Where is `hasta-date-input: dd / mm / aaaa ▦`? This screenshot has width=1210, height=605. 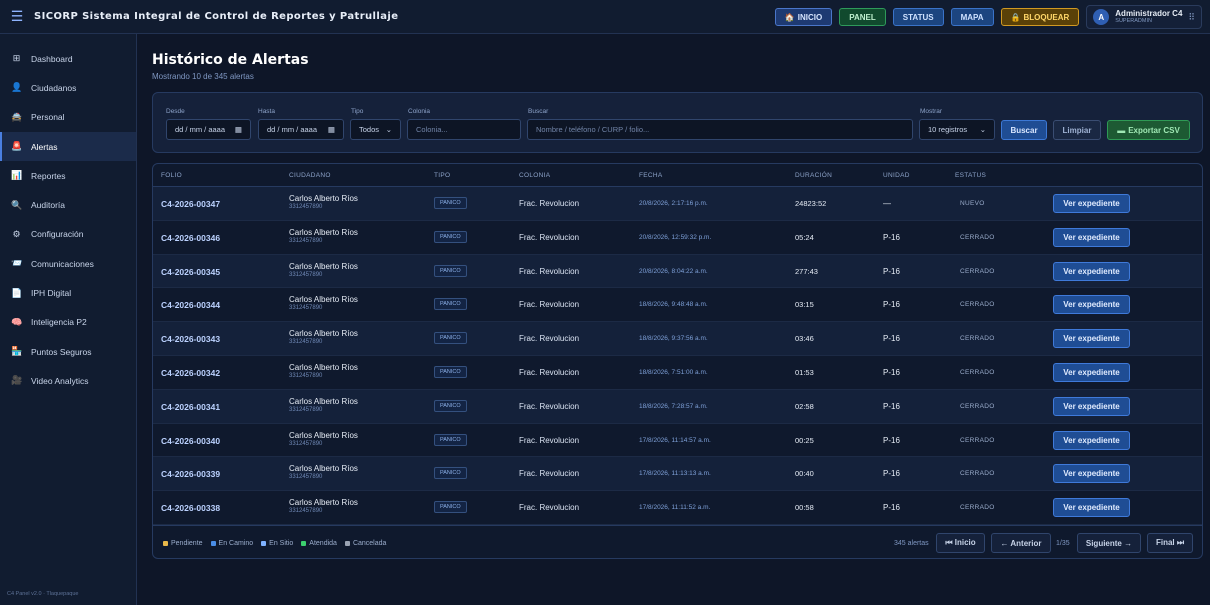
hasta-date-input: dd / mm / aaaa ▦ is located at coordinates (301, 129).